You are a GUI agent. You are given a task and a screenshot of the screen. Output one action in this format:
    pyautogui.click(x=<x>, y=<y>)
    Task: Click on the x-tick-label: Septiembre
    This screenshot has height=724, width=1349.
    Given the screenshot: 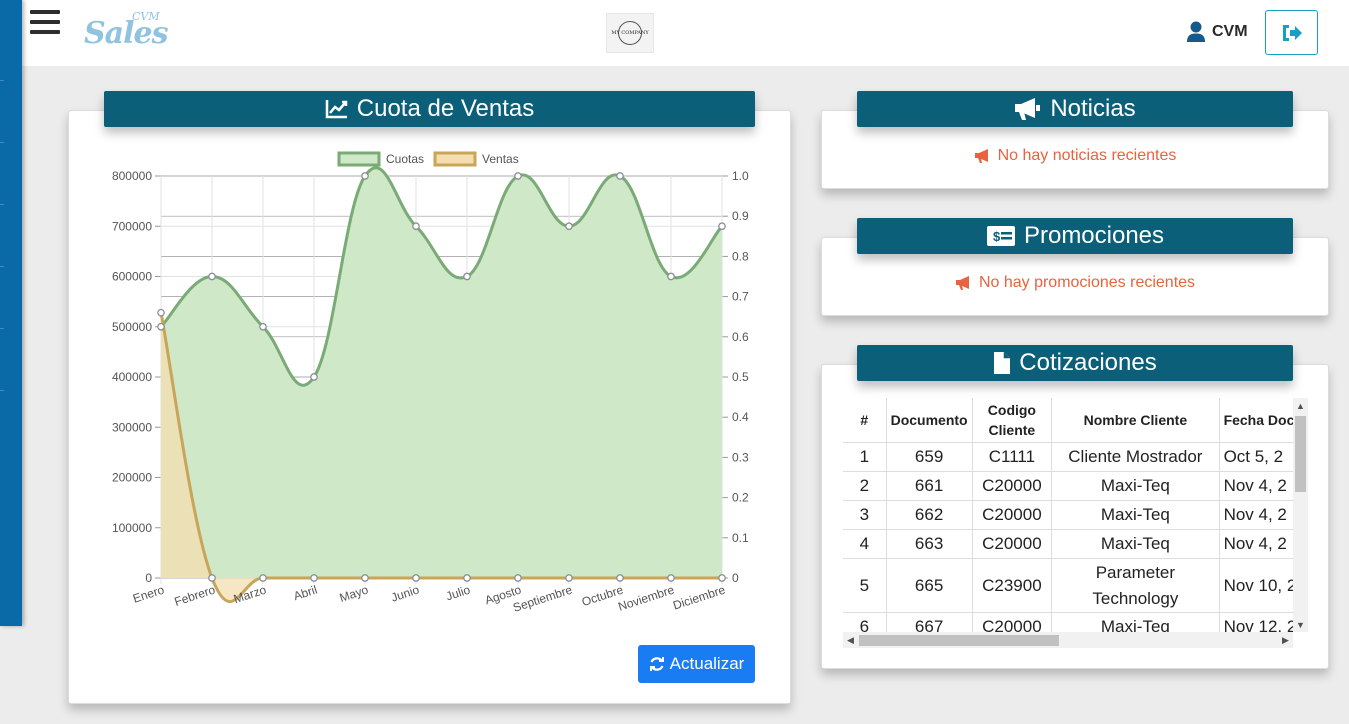 What is the action you would take?
    pyautogui.click(x=542, y=598)
    